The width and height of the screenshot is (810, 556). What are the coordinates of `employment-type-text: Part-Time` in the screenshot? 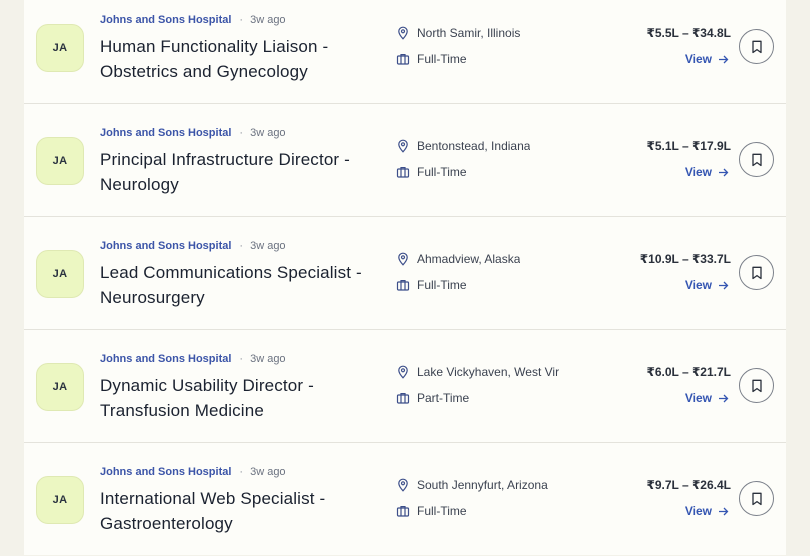 It's located at (443, 398).